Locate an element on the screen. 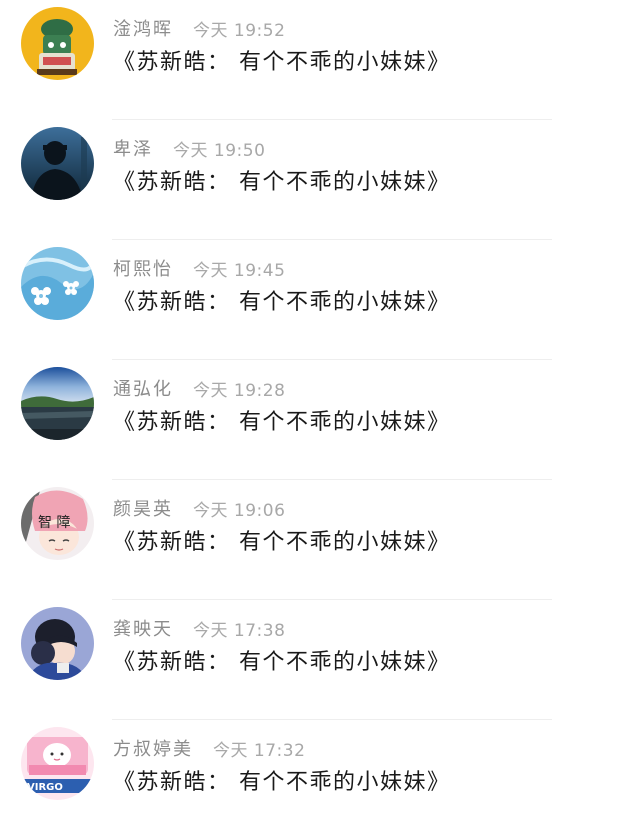 Image resolution: width=640 pixels, height=820 pixels. timestamp: 今天 17:32 is located at coordinates (259, 750).